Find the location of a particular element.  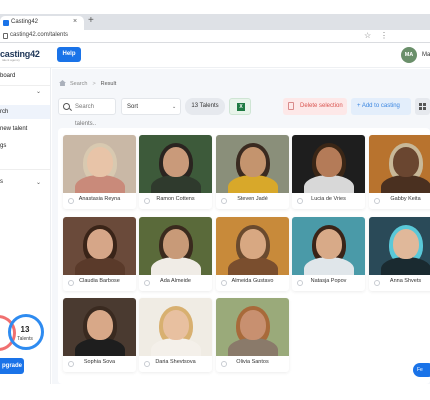

browser-tab-title: Casting42 is located at coordinates (25, 22).